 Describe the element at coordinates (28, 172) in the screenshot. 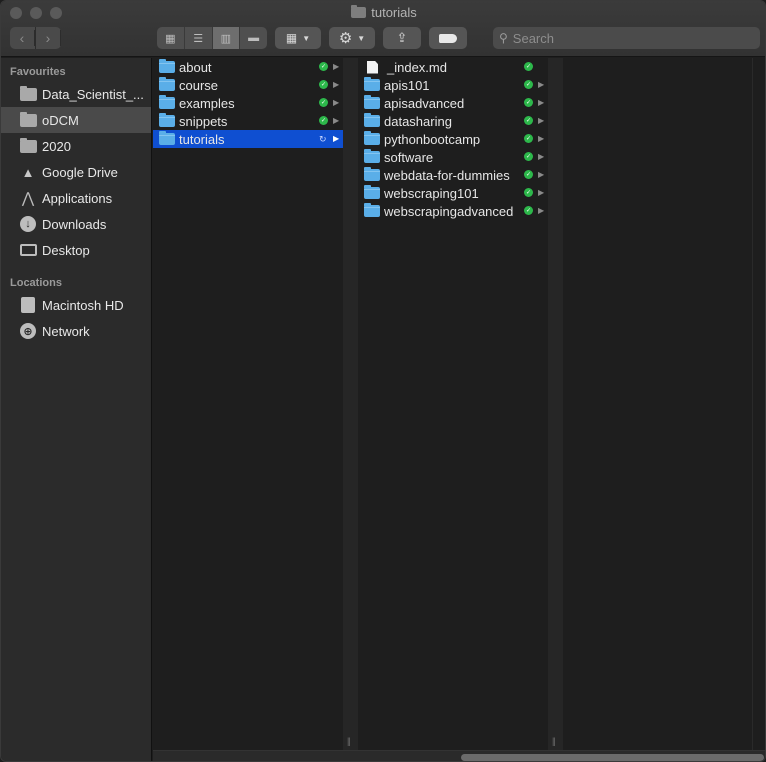

I see `google-drive-icon: ▲` at that location.